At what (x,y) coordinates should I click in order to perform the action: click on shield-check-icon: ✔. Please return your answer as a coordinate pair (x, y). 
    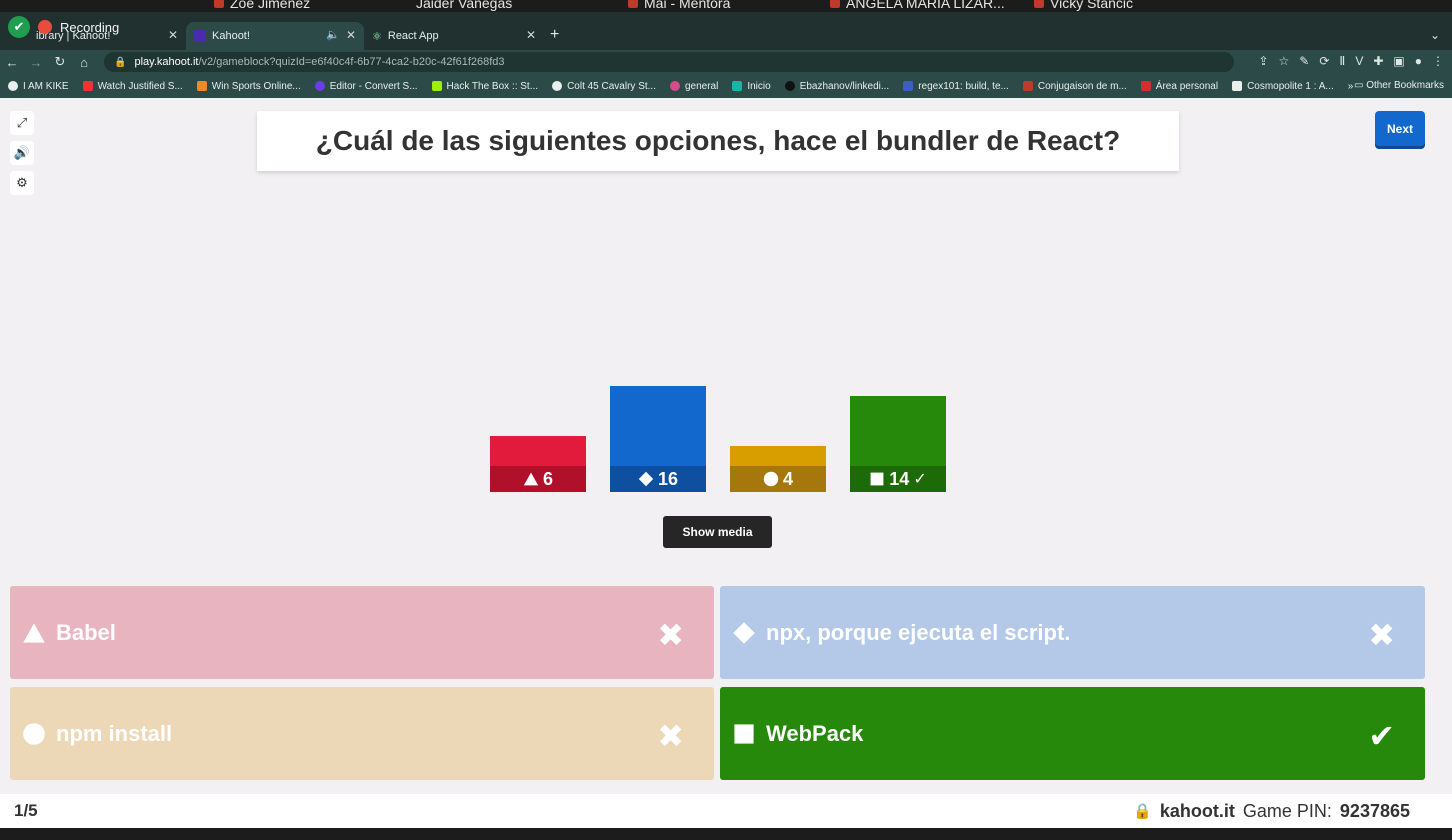
    Looking at the image, I should click on (19, 27).